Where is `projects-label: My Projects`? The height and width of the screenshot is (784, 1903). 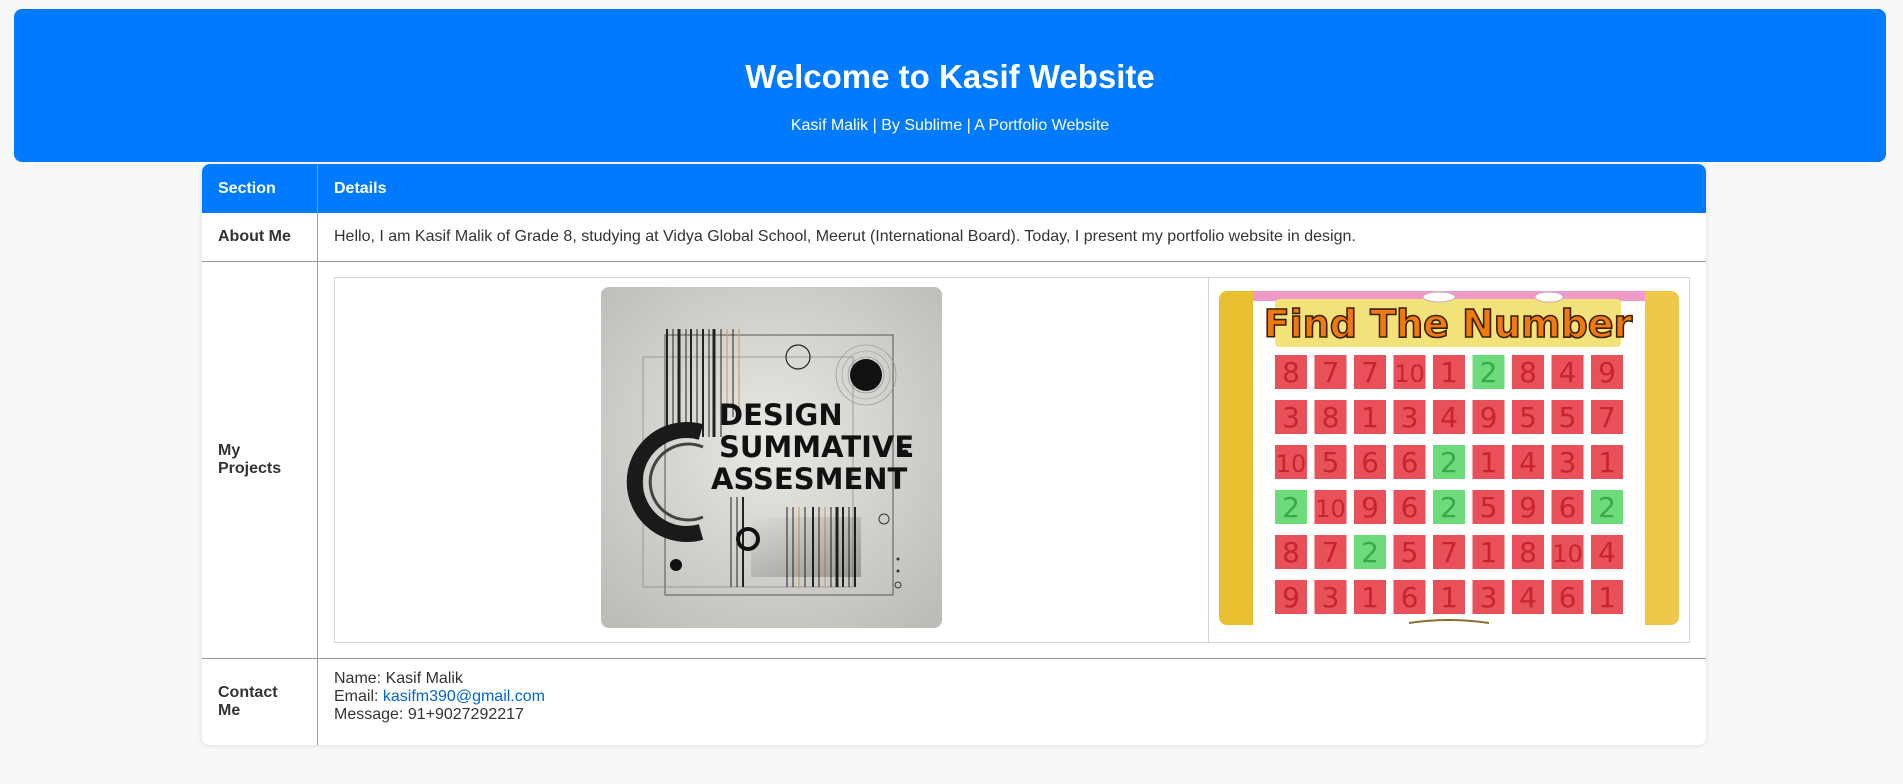
projects-label: My Projects is located at coordinates (260, 460).